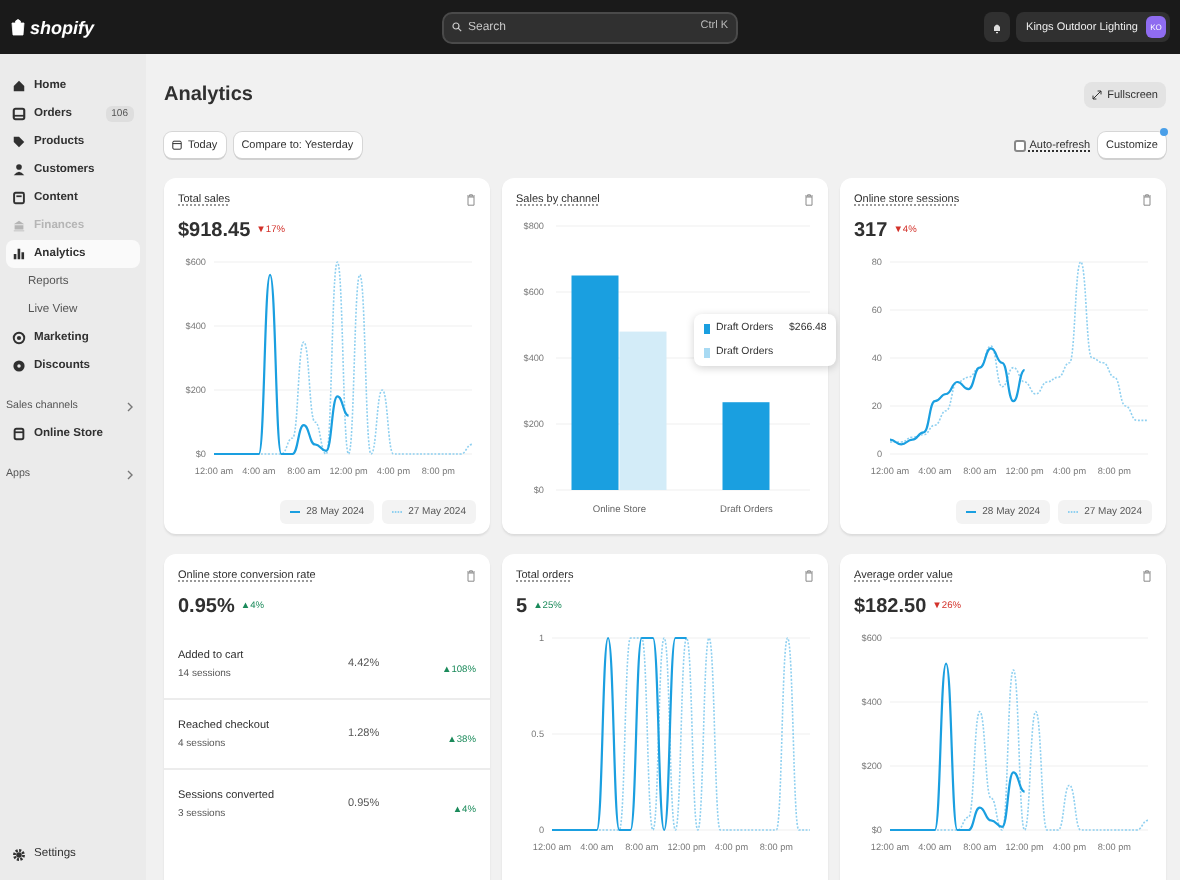 The height and width of the screenshot is (880, 1180). I want to click on tray-icon, so click(19, 114).